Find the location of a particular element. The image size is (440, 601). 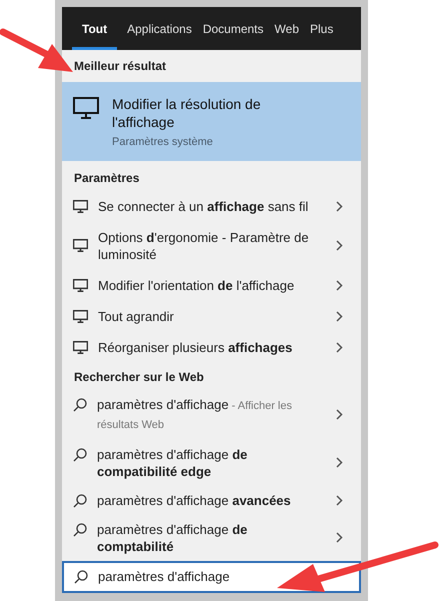

best-result: Modifier la résolution de l'affichage Paramètres système is located at coordinates (211, 121).